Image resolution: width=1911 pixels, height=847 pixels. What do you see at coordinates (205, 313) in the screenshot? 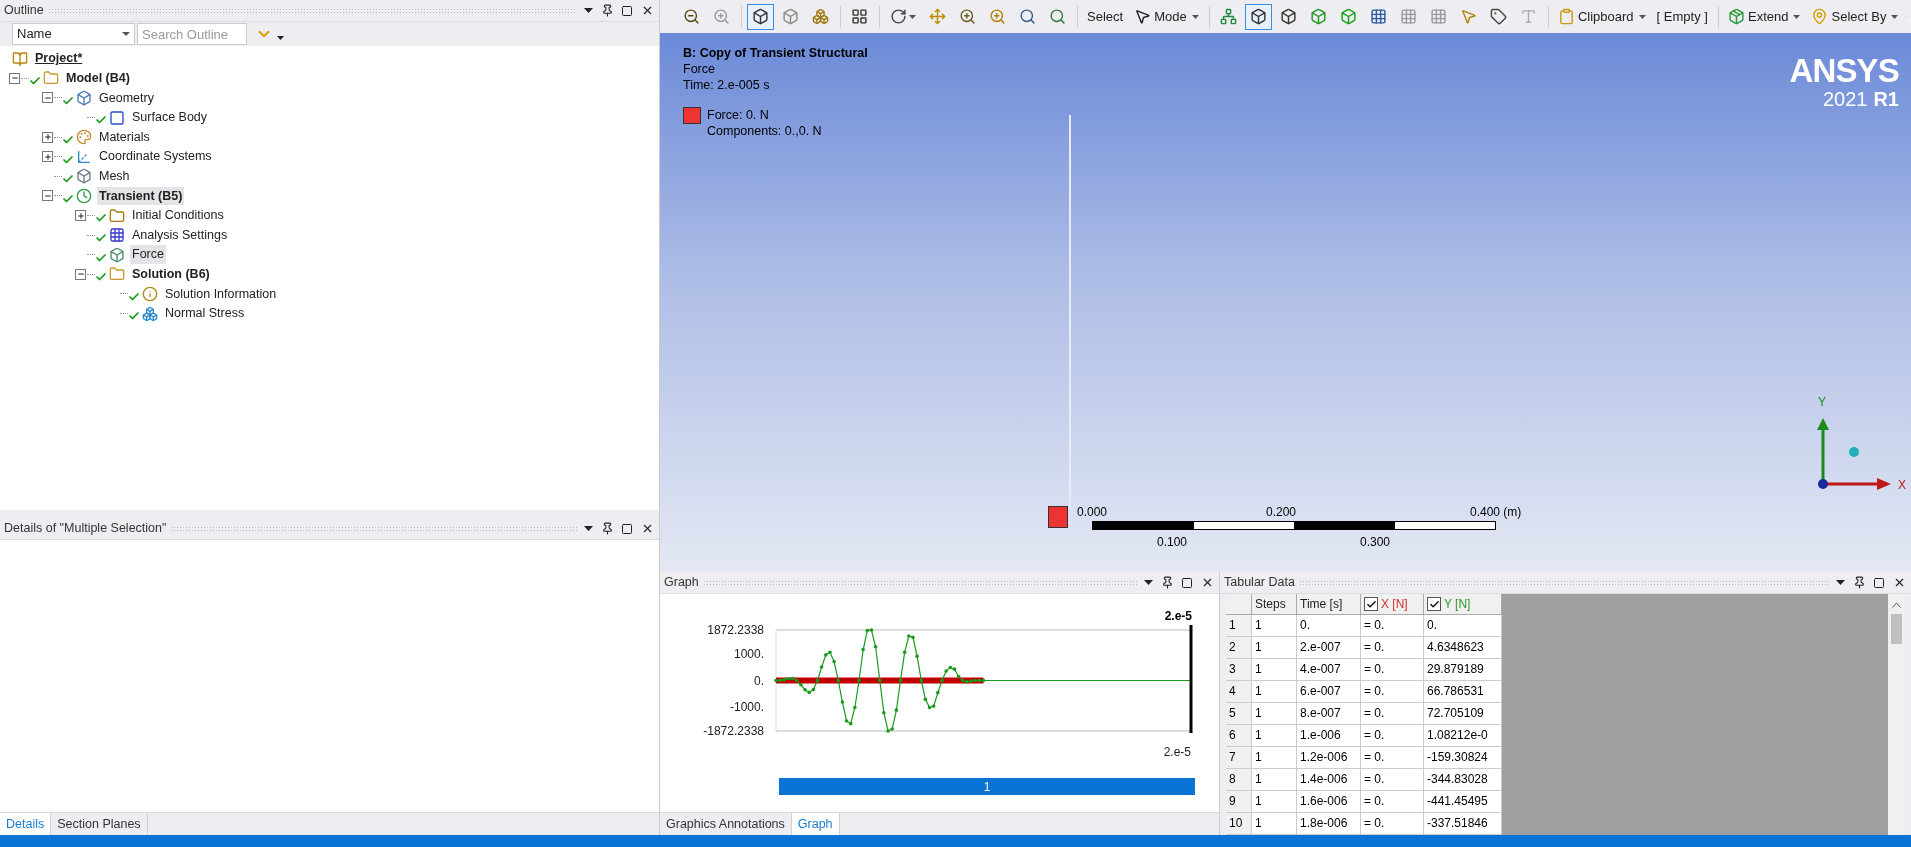
I see `tree-item: Normal Stress` at bounding box center [205, 313].